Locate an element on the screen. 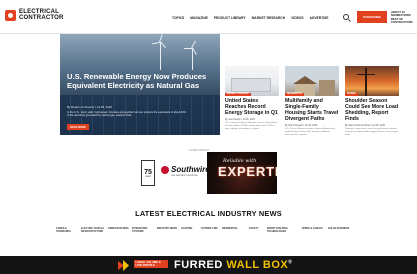 The width and height of the screenshot is (417, 274). power-line-image is located at coordinates (366, 74).